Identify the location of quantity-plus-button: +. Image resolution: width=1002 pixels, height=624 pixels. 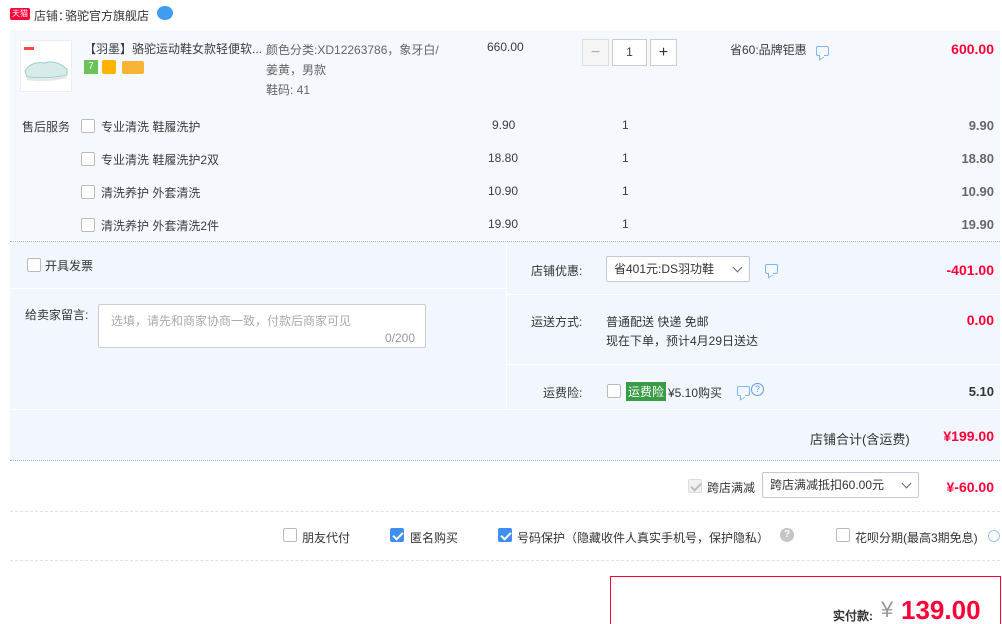
(663, 52).